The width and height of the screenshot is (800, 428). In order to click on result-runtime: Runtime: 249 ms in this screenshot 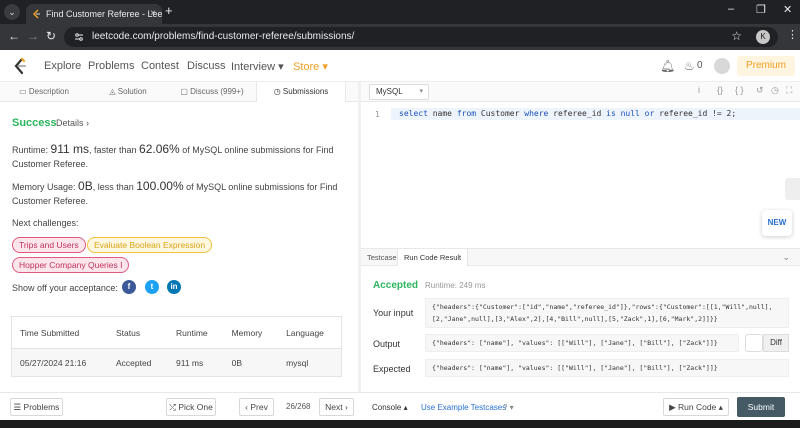, I will do `click(455, 285)`.